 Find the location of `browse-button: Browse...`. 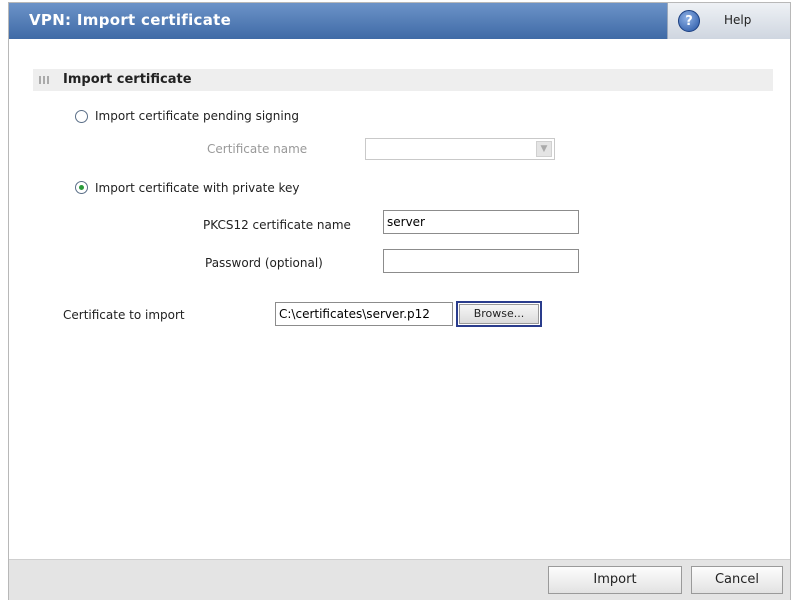

browse-button: Browse... is located at coordinates (499, 314).